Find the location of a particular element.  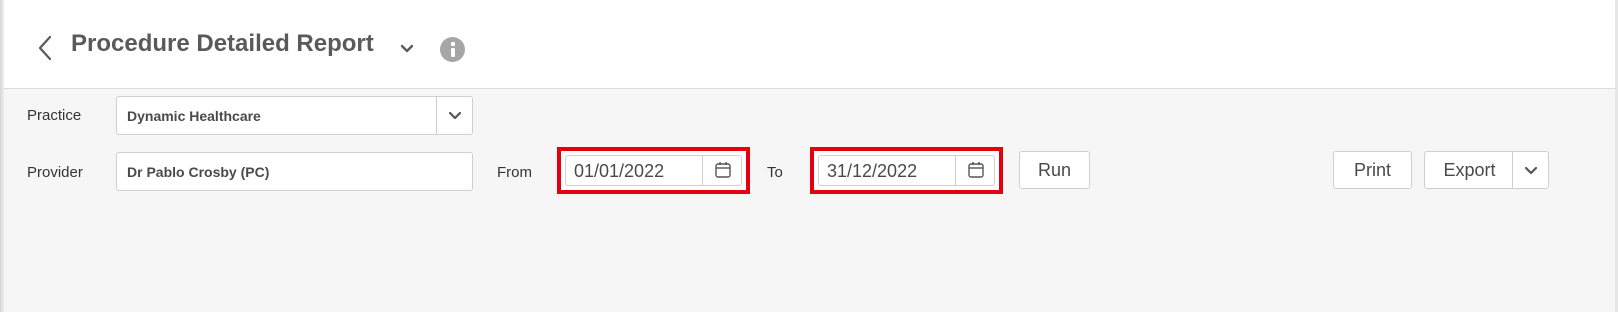

export-button-group: Export is located at coordinates (1486, 170).